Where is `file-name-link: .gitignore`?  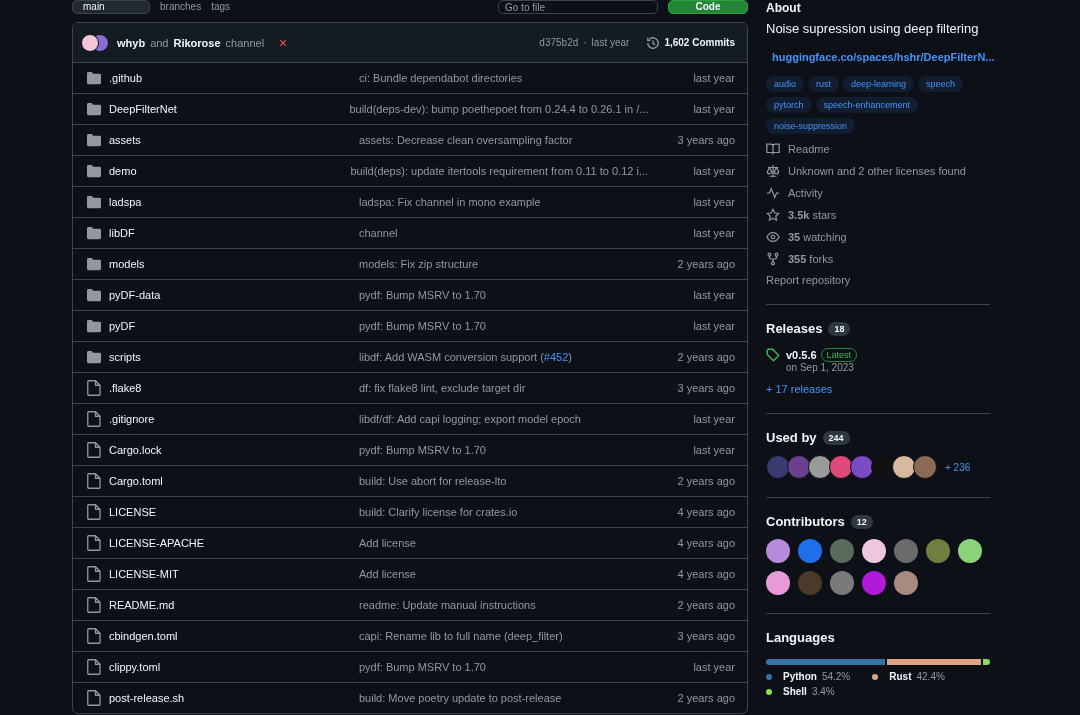 file-name-link: .gitignore is located at coordinates (234, 419).